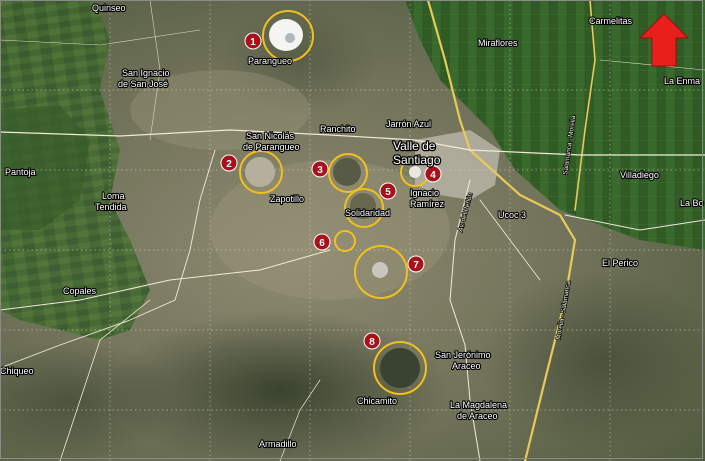 This screenshot has height=461, width=705. Describe the element at coordinates (417, 153) in the screenshot. I see `town-valle-de-santiago: Valle de Santiago` at that location.